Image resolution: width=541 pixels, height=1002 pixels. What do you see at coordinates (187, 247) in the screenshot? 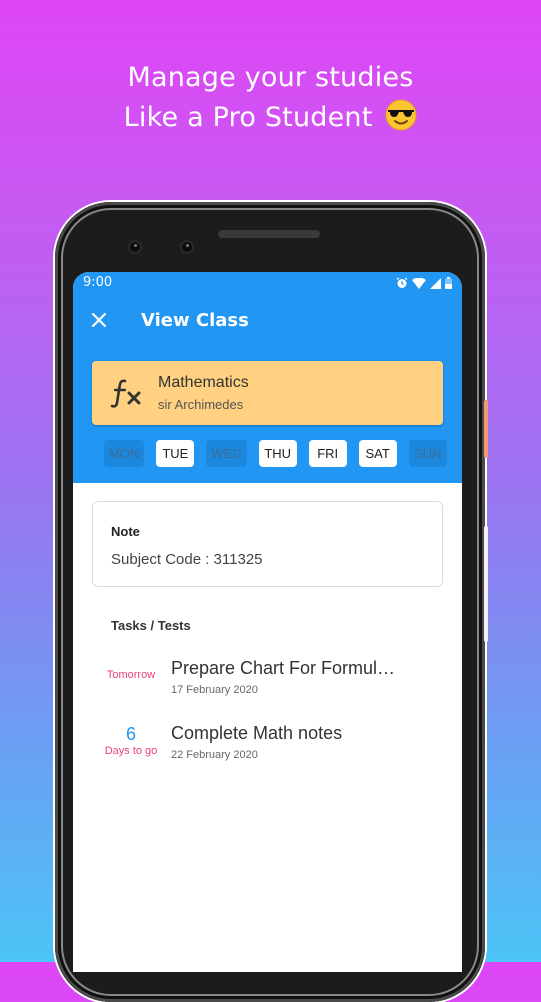
I see `front-sensor-icon` at bounding box center [187, 247].